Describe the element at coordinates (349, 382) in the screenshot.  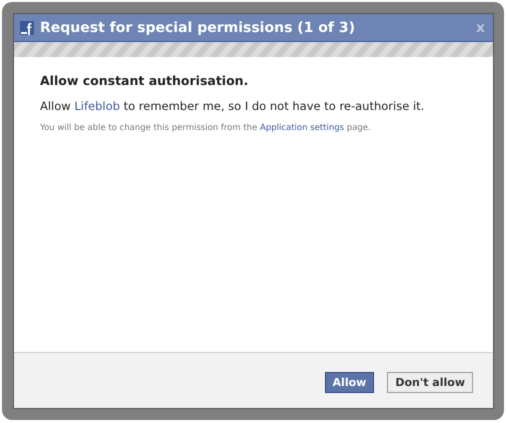
I see `allow-button: Allow` at that location.